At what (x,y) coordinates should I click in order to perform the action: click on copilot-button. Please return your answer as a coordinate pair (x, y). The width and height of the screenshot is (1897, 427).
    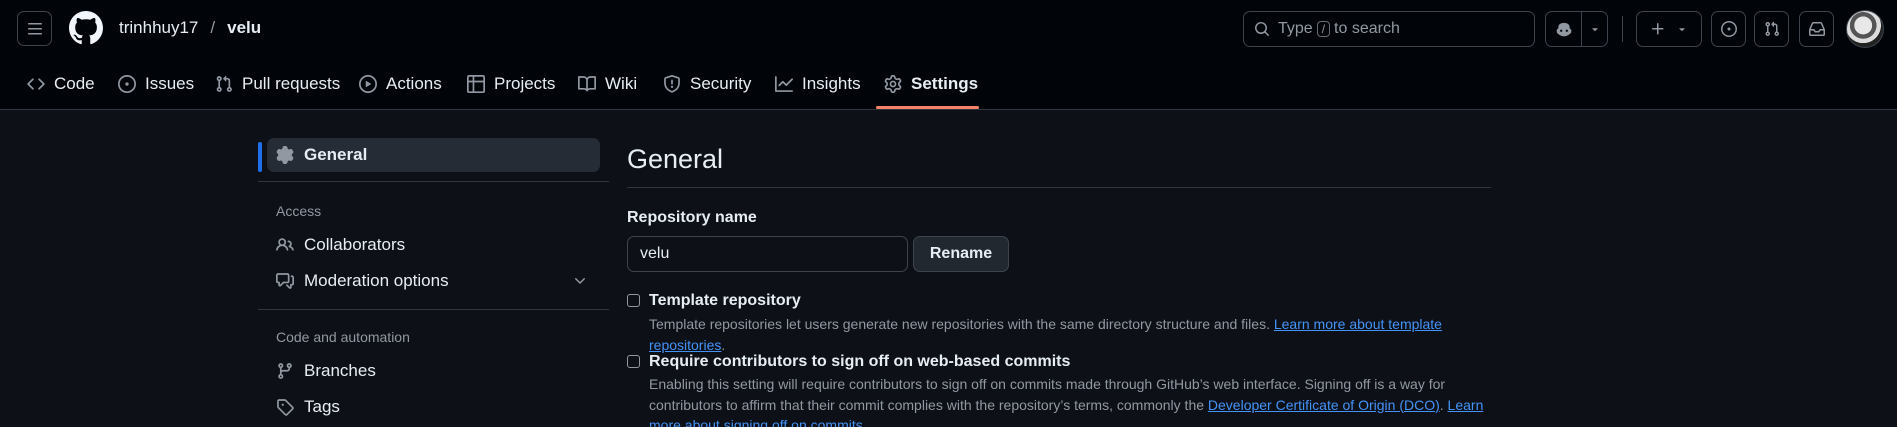
    Looking at the image, I should click on (1563, 29).